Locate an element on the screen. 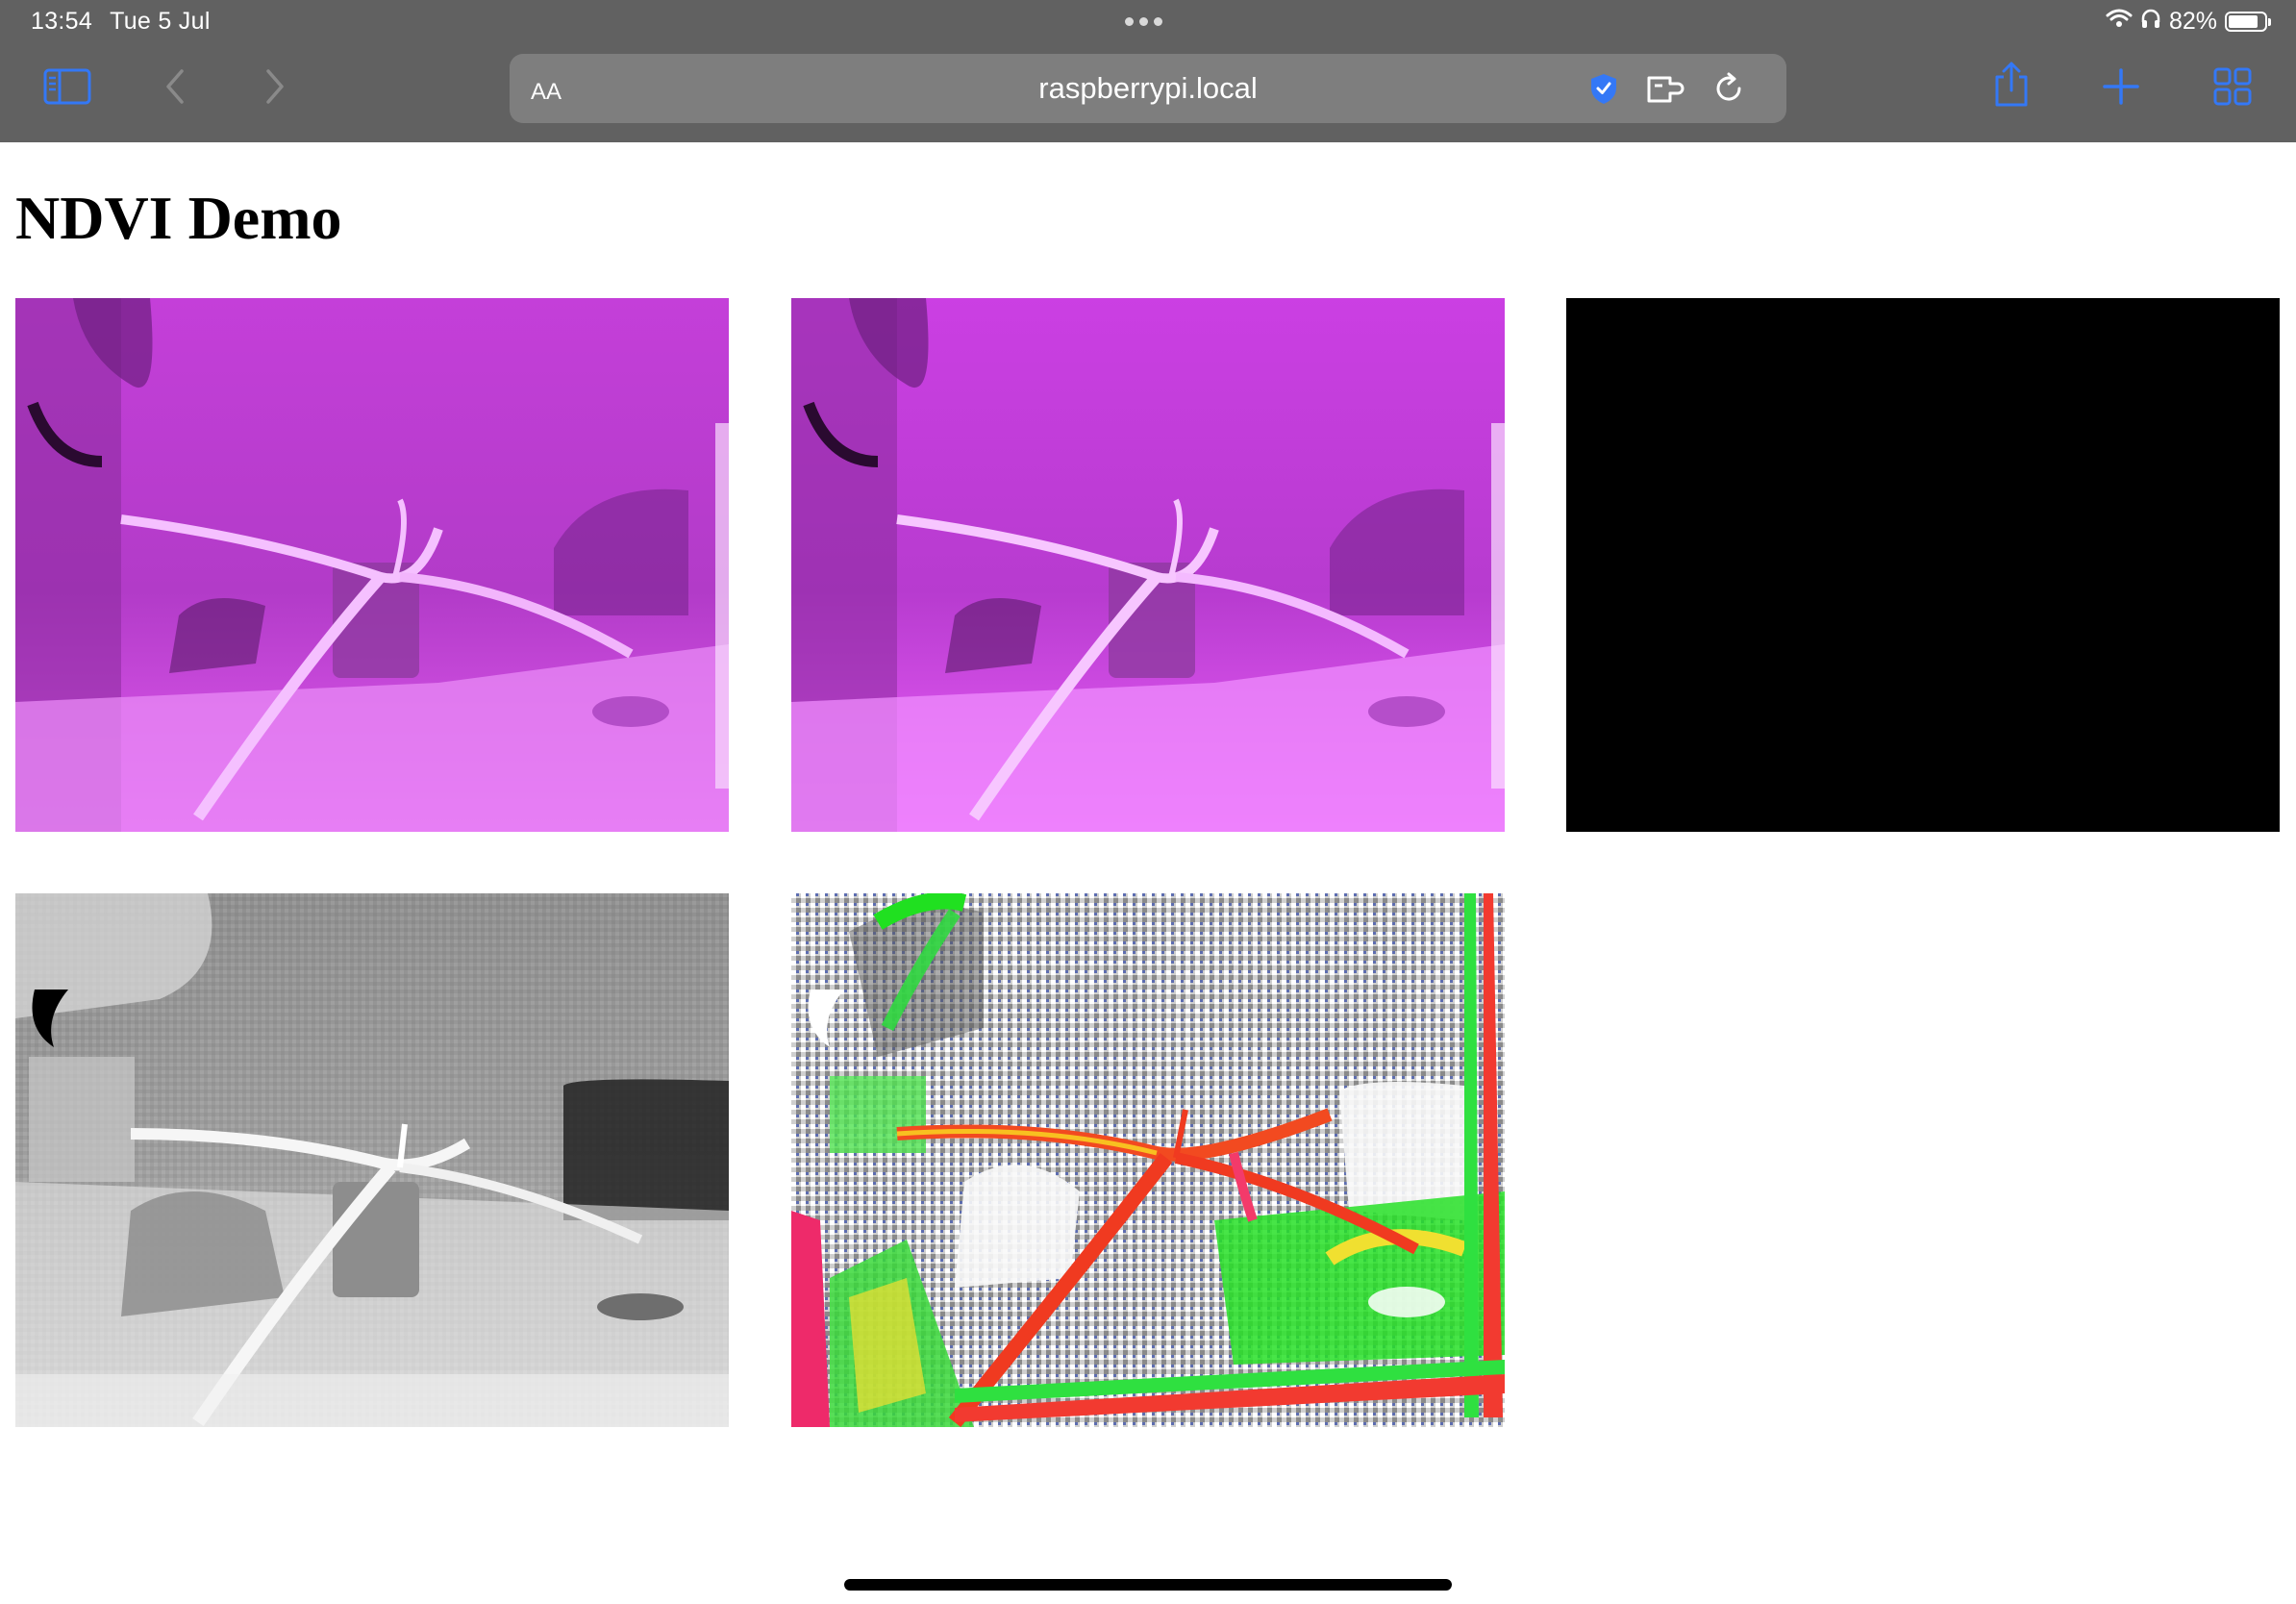 The width and height of the screenshot is (2296, 1604). wifi-icon is located at coordinates (2119, 22).